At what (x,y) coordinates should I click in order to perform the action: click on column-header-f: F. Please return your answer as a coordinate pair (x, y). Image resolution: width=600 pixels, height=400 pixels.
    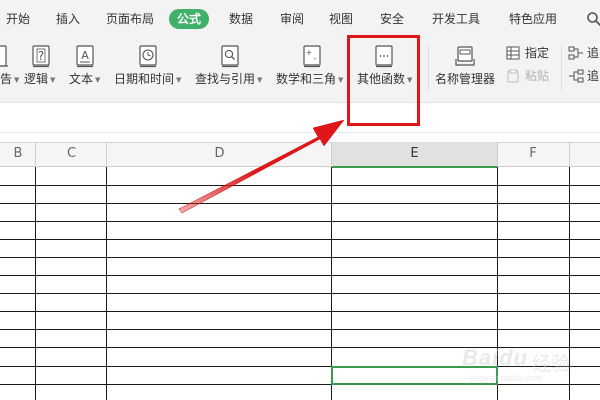
    Looking at the image, I should click on (533, 154).